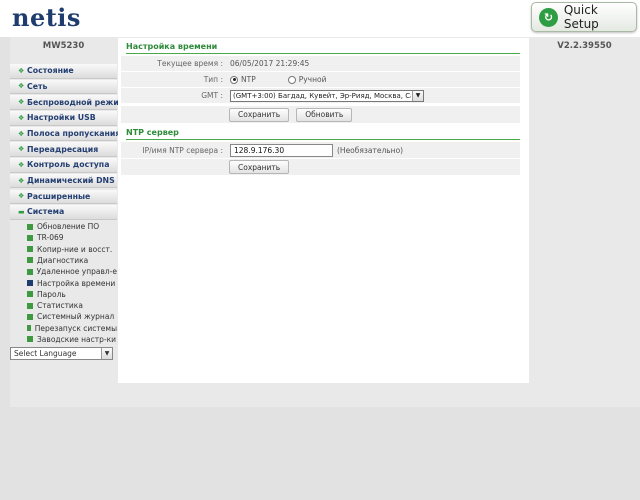 The height and width of the screenshot is (500, 640). Describe the element at coordinates (65, 134) in the screenshot. I see `sidebar-item-bandwidth: ❖ Полоса пропускания` at that location.